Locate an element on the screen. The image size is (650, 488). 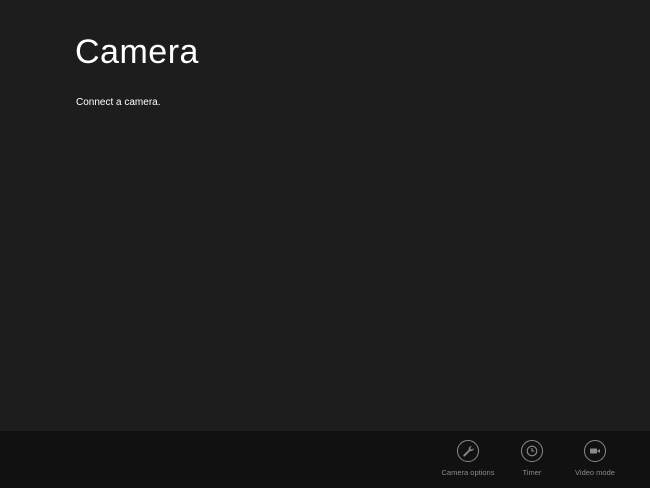
clock-icon is located at coordinates (532, 451).